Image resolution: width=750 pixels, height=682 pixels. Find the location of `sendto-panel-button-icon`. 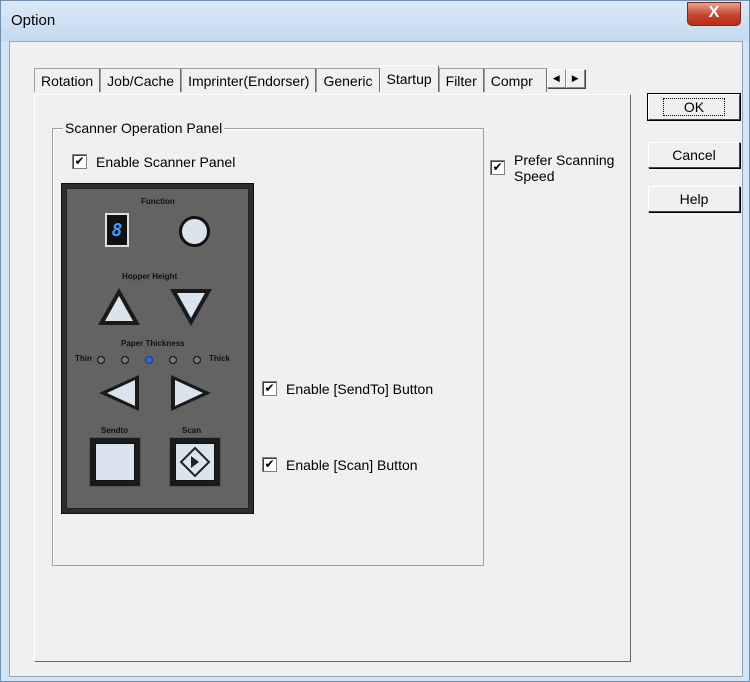

sendto-panel-button-icon is located at coordinates (115, 462).